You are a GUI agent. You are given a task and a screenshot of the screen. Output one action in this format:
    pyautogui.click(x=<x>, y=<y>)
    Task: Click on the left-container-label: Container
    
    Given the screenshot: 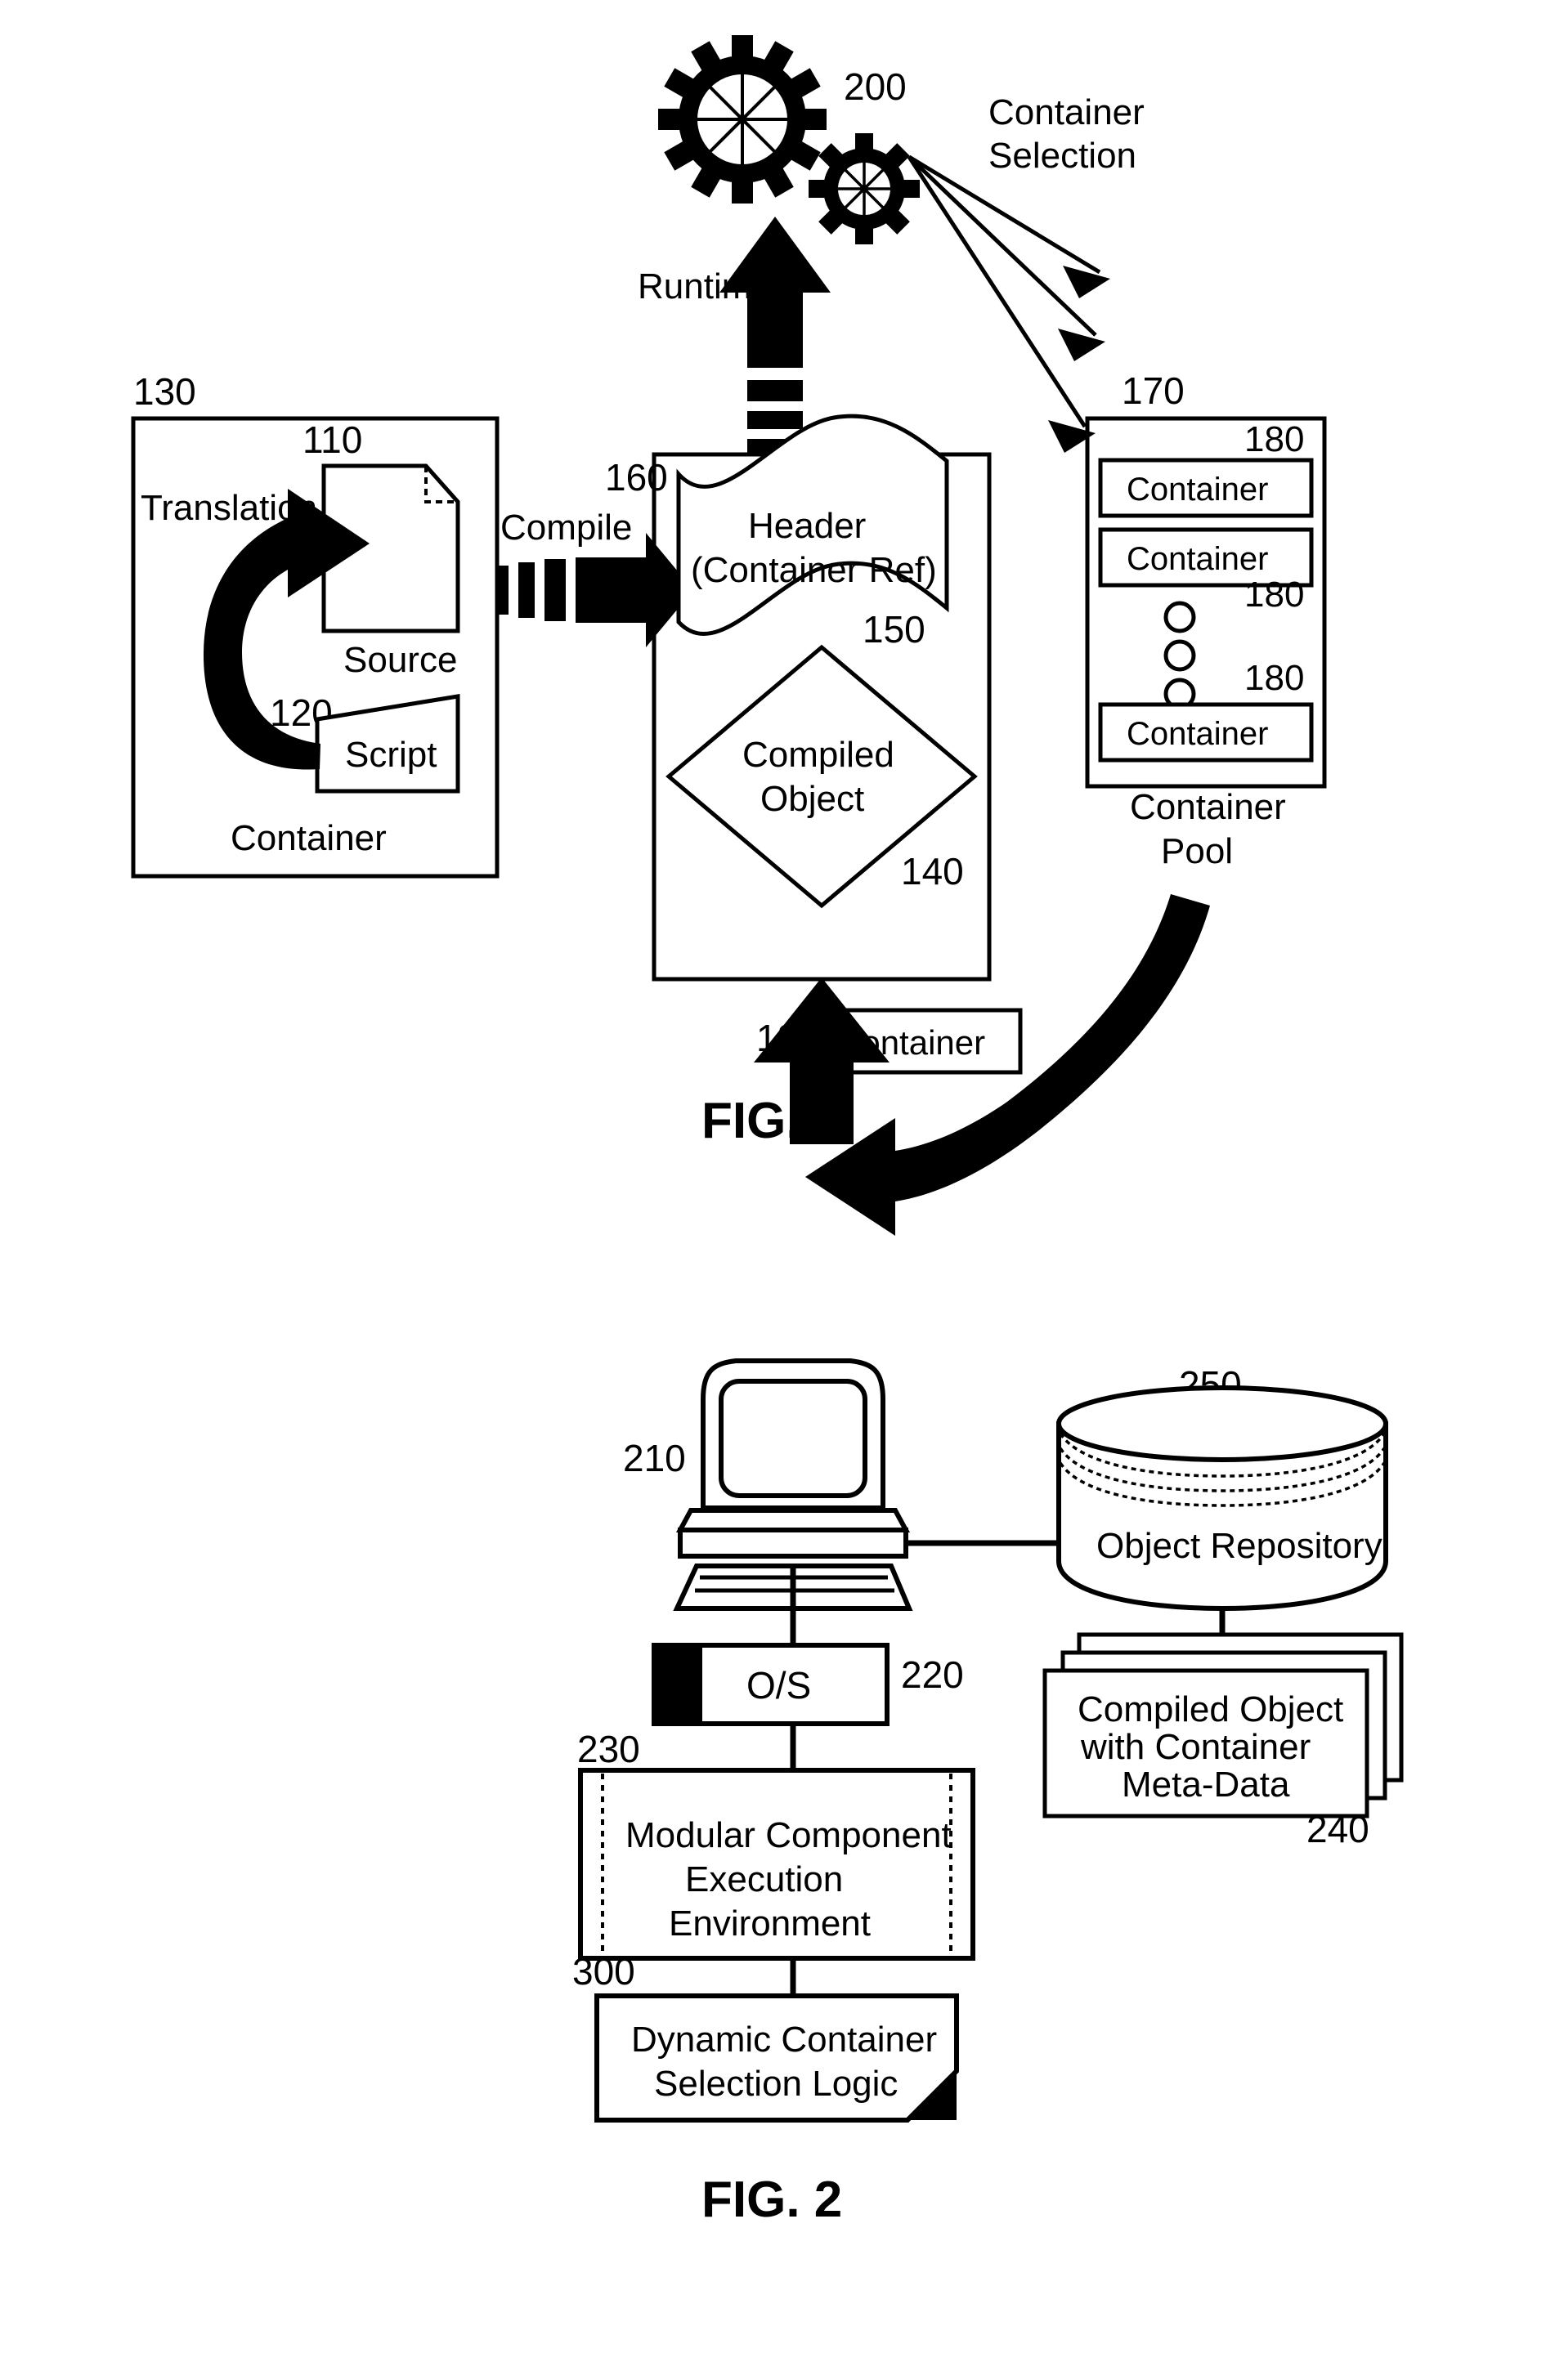 What is the action you would take?
    pyautogui.click(x=309, y=838)
    